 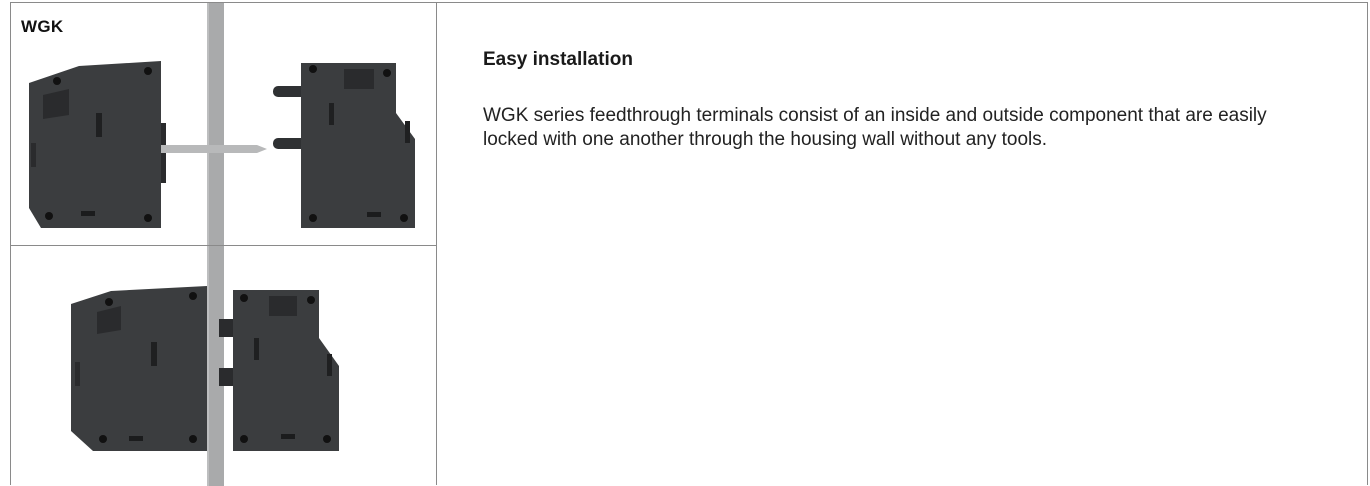 What do you see at coordinates (558, 59) in the screenshot?
I see `section-heading: Easy installation` at bounding box center [558, 59].